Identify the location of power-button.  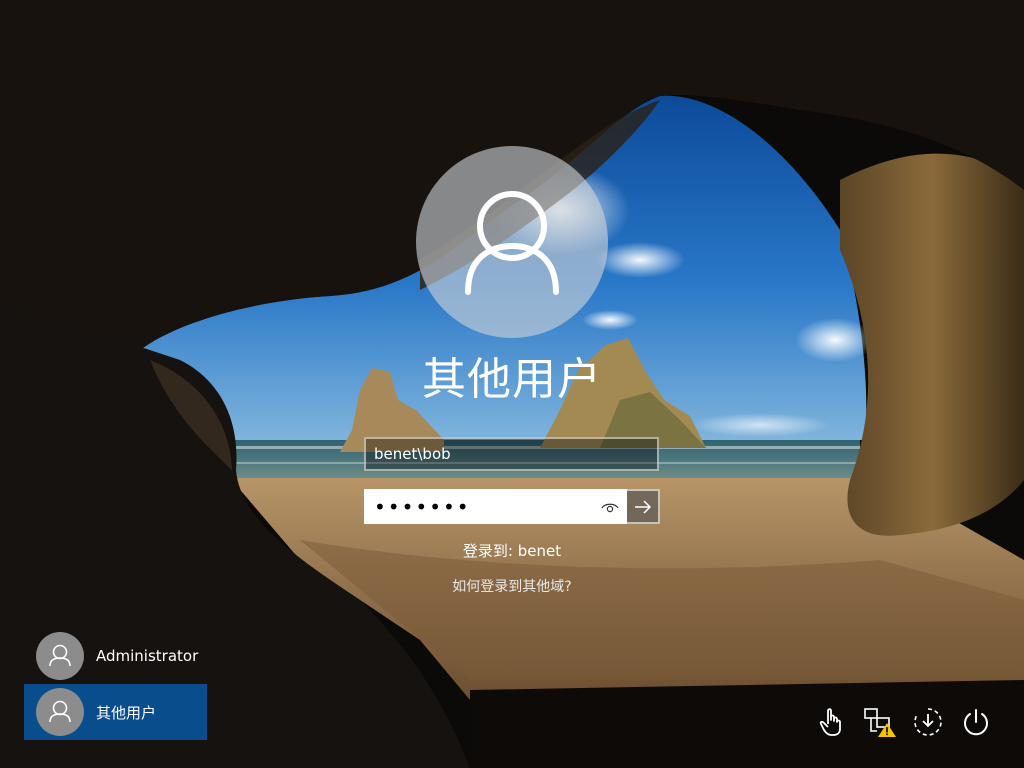
(976, 722).